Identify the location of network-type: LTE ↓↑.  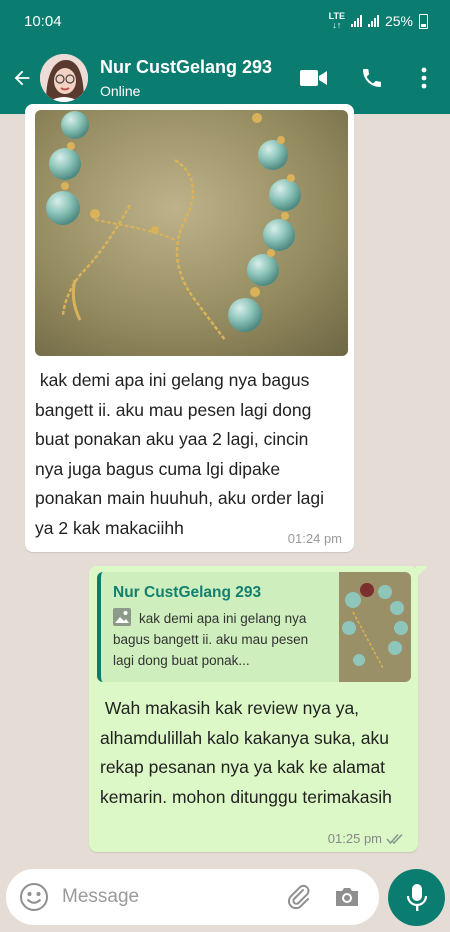
(336, 20).